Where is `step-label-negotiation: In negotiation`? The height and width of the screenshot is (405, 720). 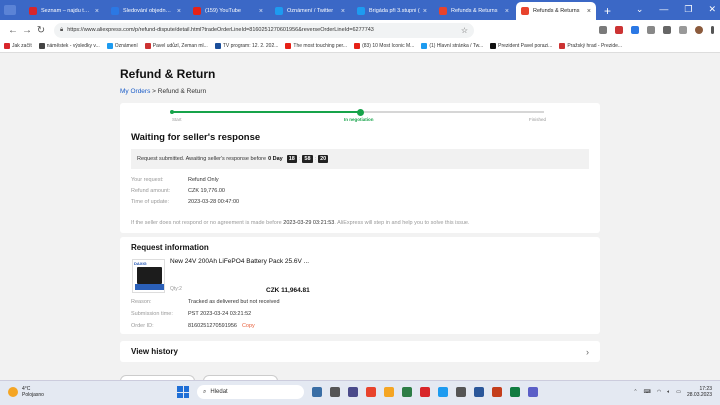
step-label-negotiation: In negotiation is located at coordinates (359, 119).